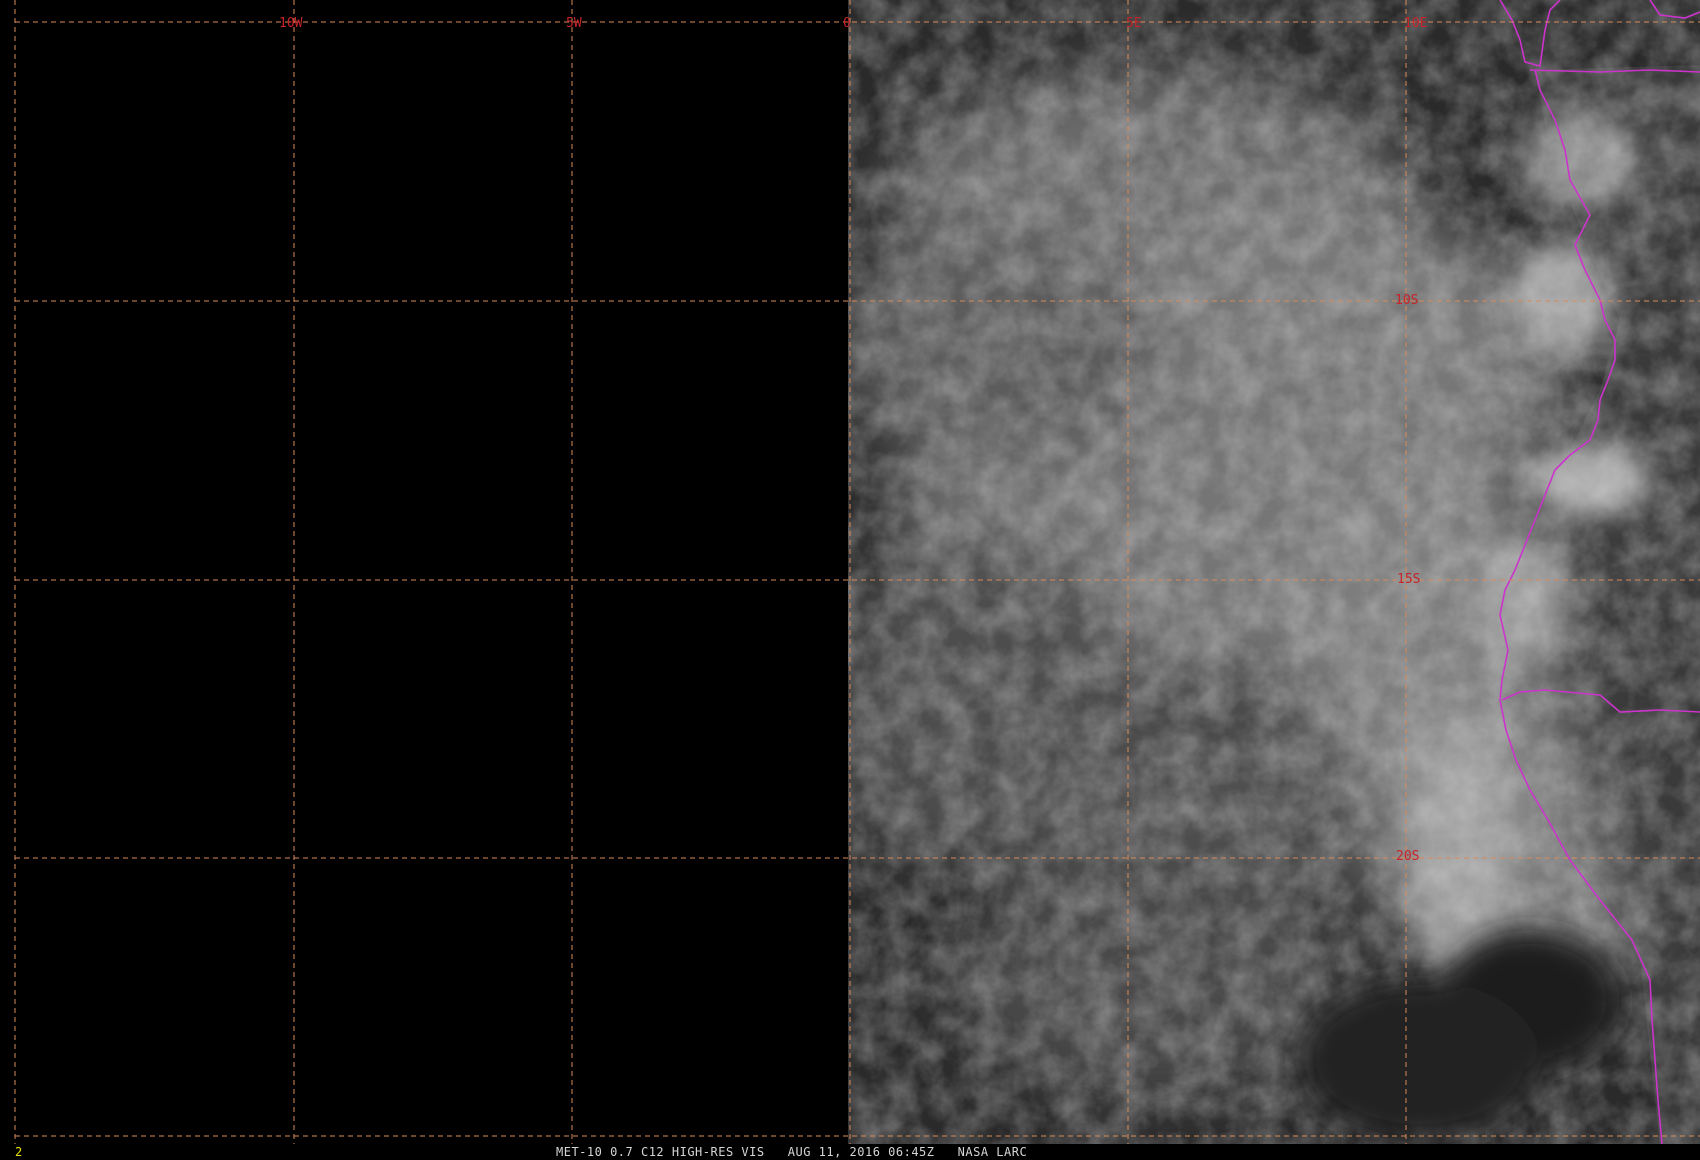 The image size is (1700, 1160). I want to click on frame-index: 2, so click(19, 1152).